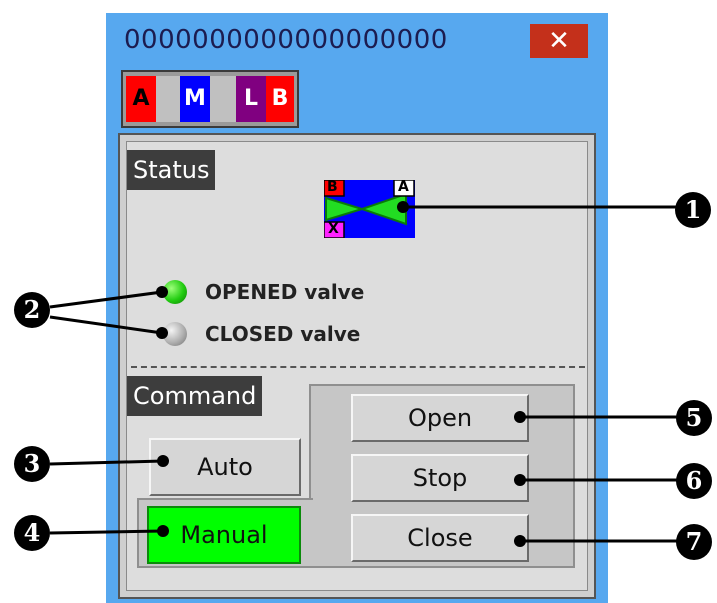 The image size is (717, 603). I want to click on callout-5: 5, so click(694, 418).